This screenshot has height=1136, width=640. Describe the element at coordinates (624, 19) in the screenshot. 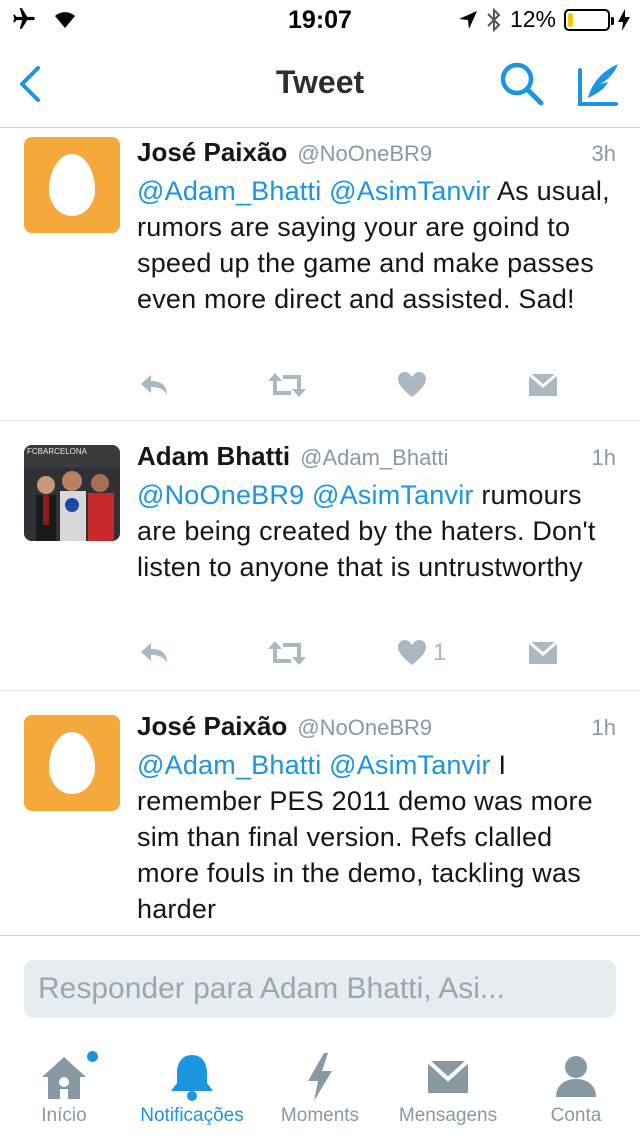

I see `charging-bolt-icon` at that location.